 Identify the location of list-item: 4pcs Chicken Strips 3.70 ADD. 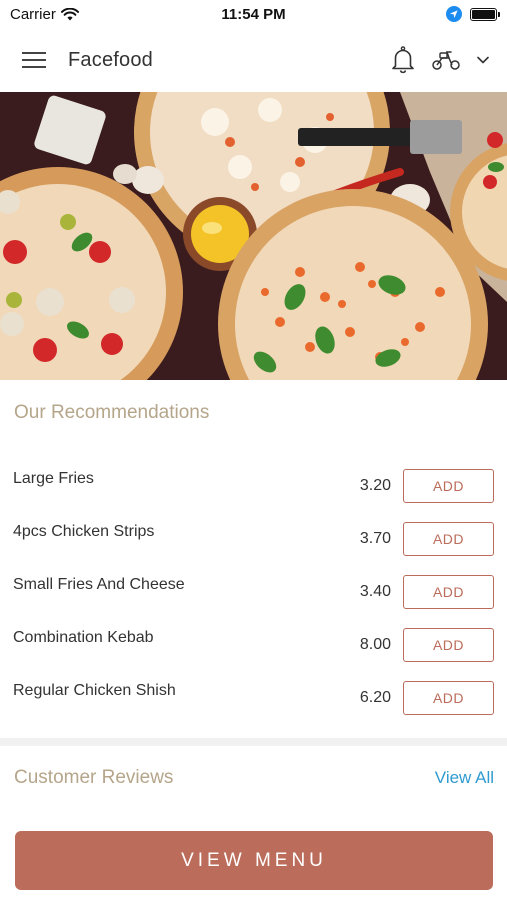
(253, 538).